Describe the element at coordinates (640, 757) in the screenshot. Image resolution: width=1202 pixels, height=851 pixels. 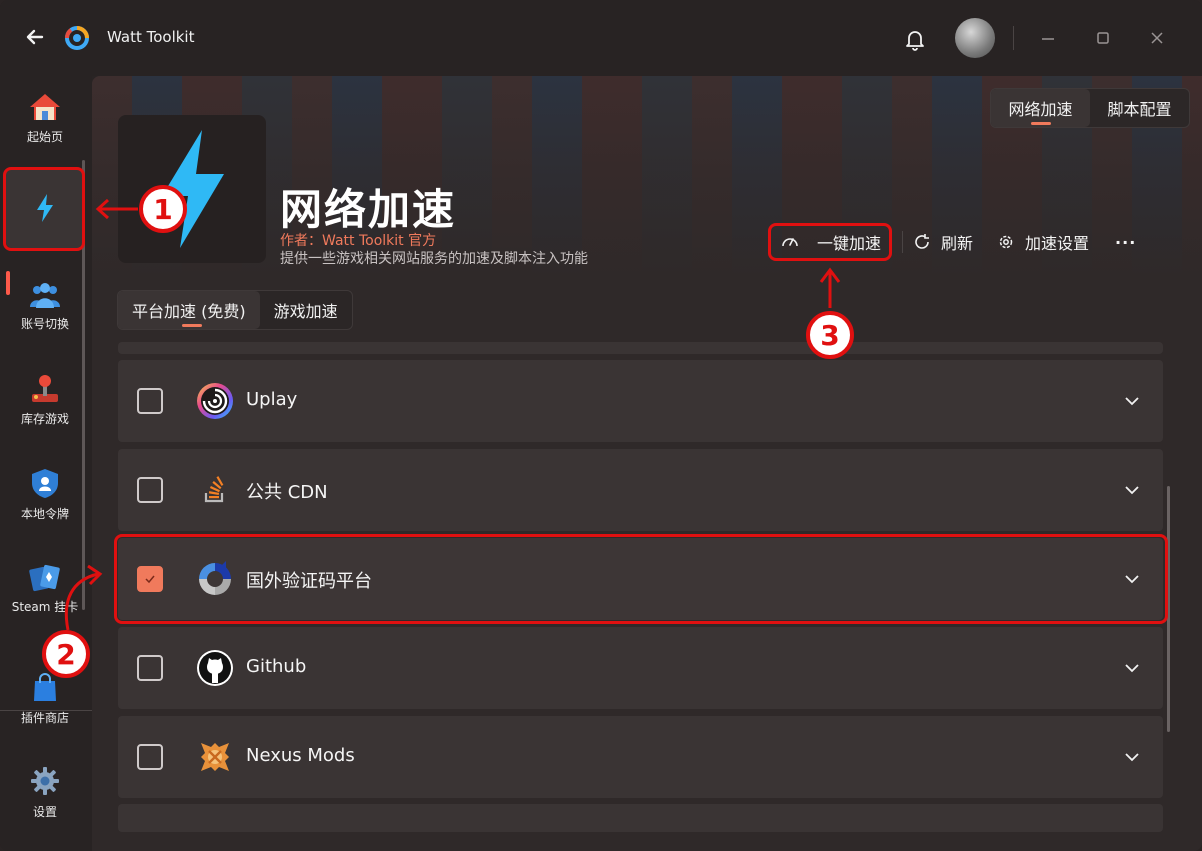
I see `list-item-nexus-mods: Nexus Mods` at that location.